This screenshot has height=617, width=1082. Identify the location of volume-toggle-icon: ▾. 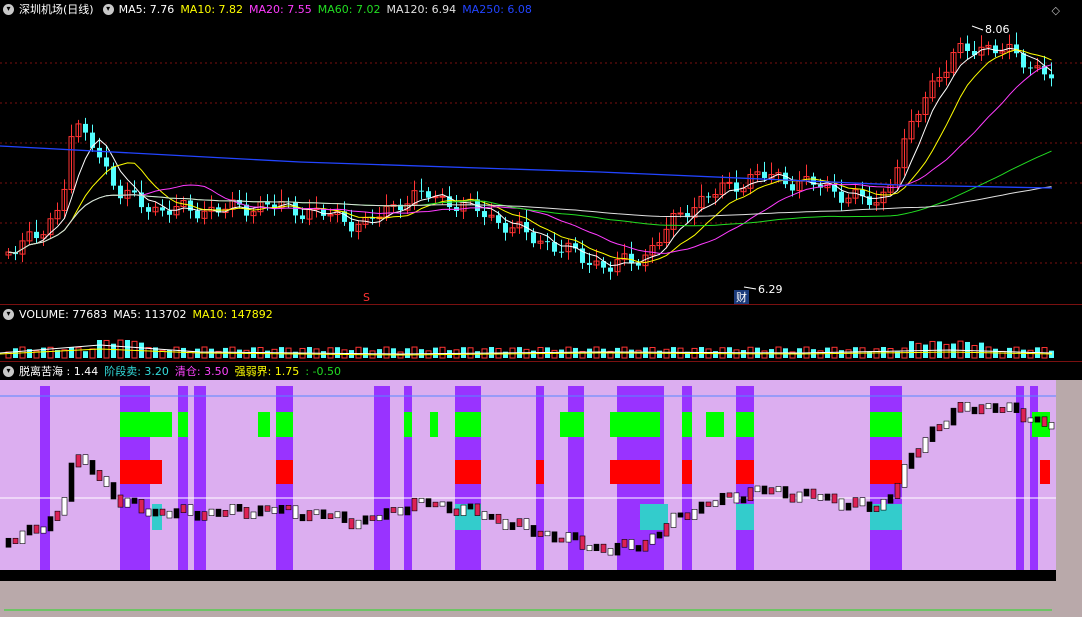
(8, 314).